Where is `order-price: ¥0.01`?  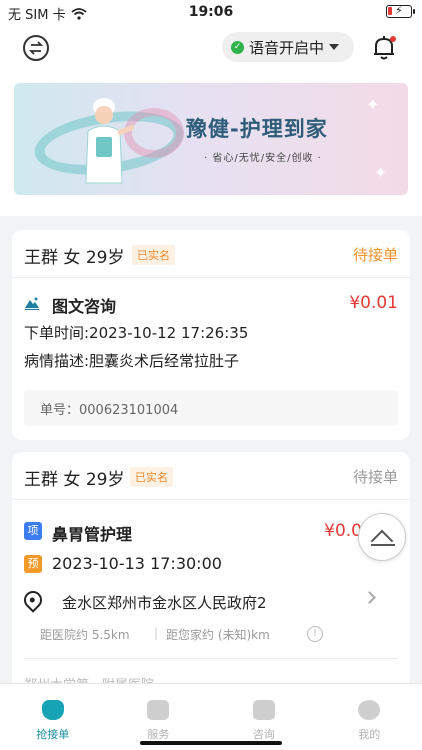 order-price: ¥0.01 is located at coordinates (373, 303).